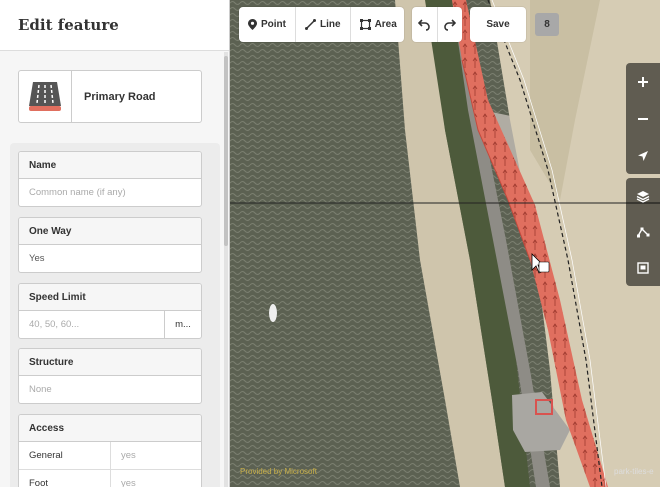  I want to click on oneway-field-label: One Way, so click(110, 231).